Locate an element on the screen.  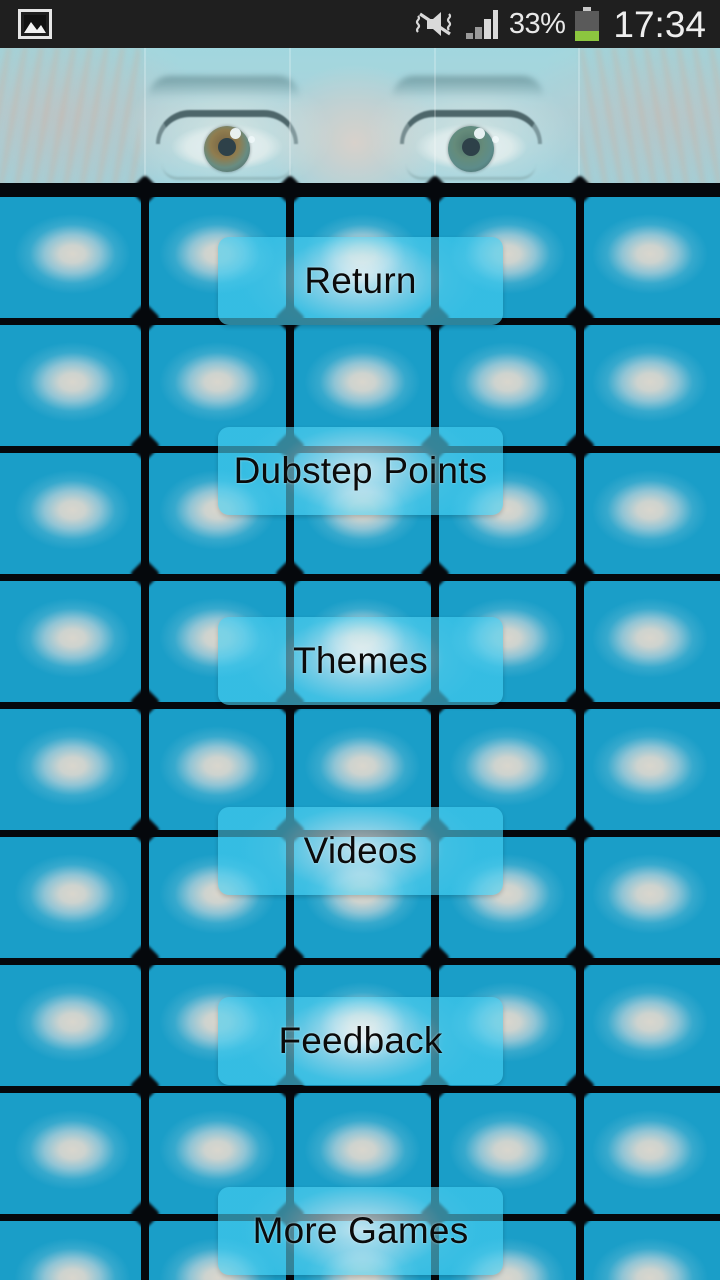
cellular-signal-icon is located at coordinates (482, 24).